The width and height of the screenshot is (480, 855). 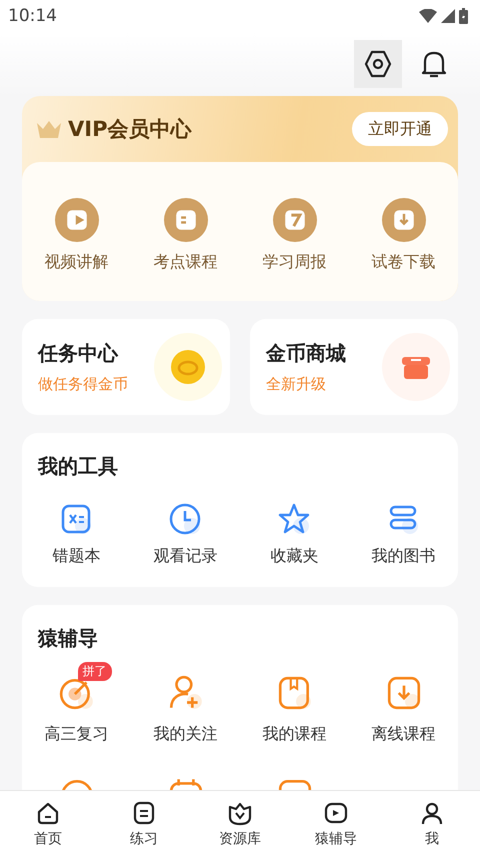 I want to click on video-icon, so click(x=76, y=220).